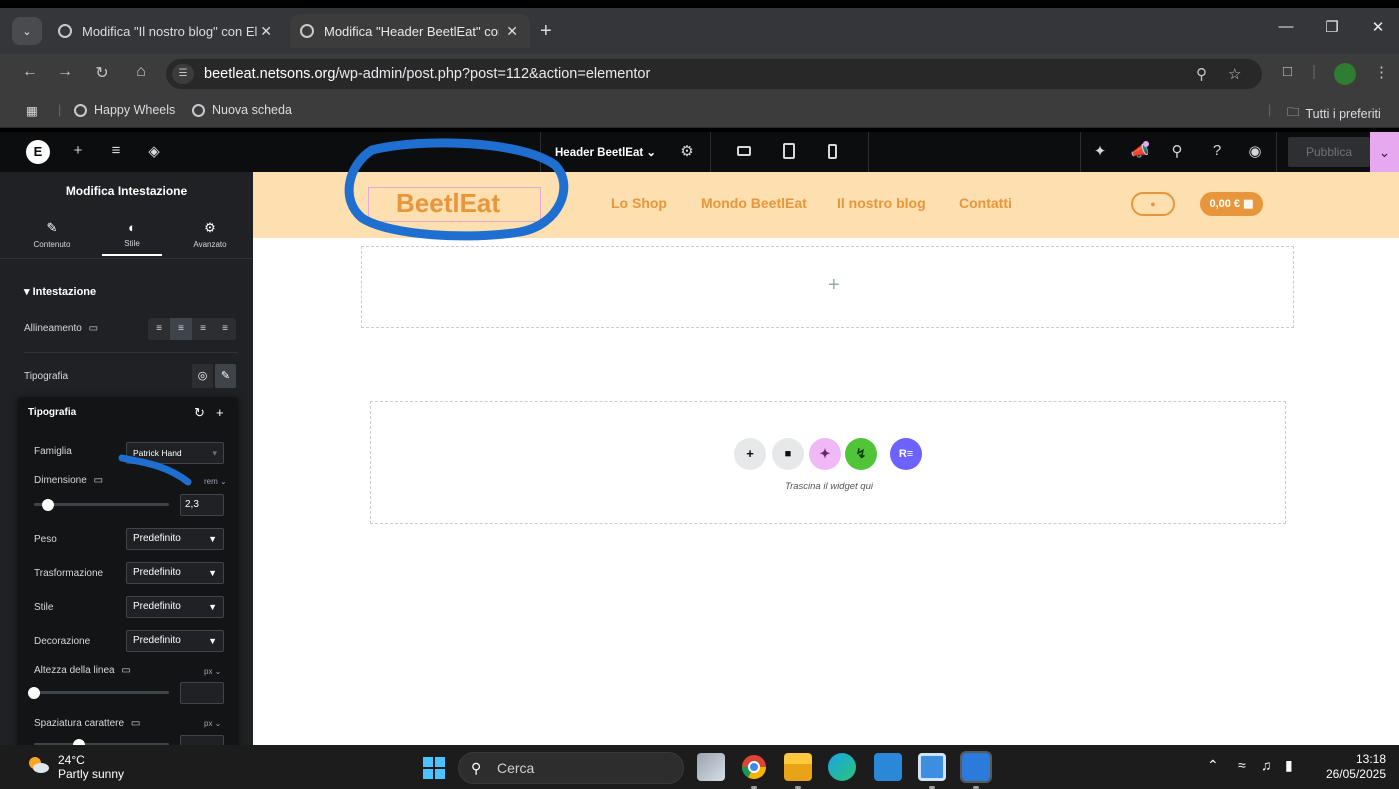 The image size is (1399, 789). I want to click on template-folder-icon: ■, so click(788, 454).